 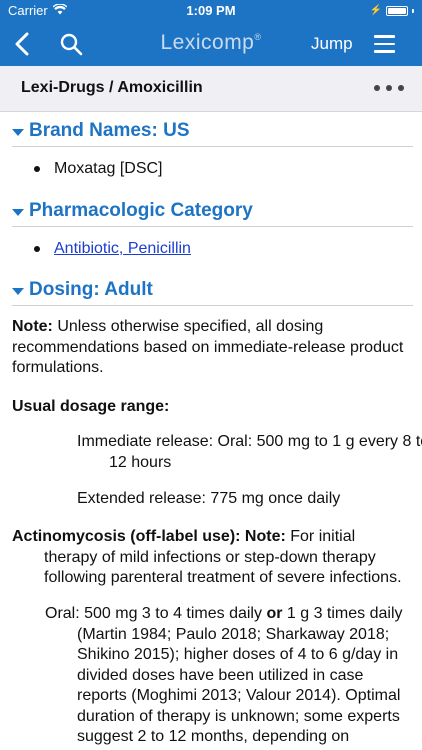 I want to click on category-link: Antibiotic, Penicillin, so click(x=122, y=249).